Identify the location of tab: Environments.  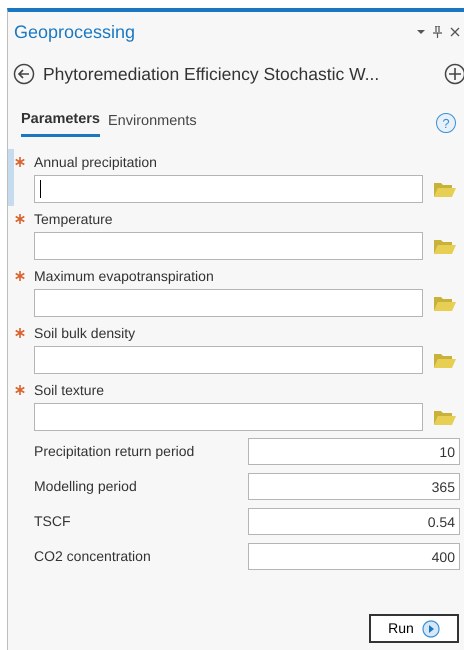
(152, 123).